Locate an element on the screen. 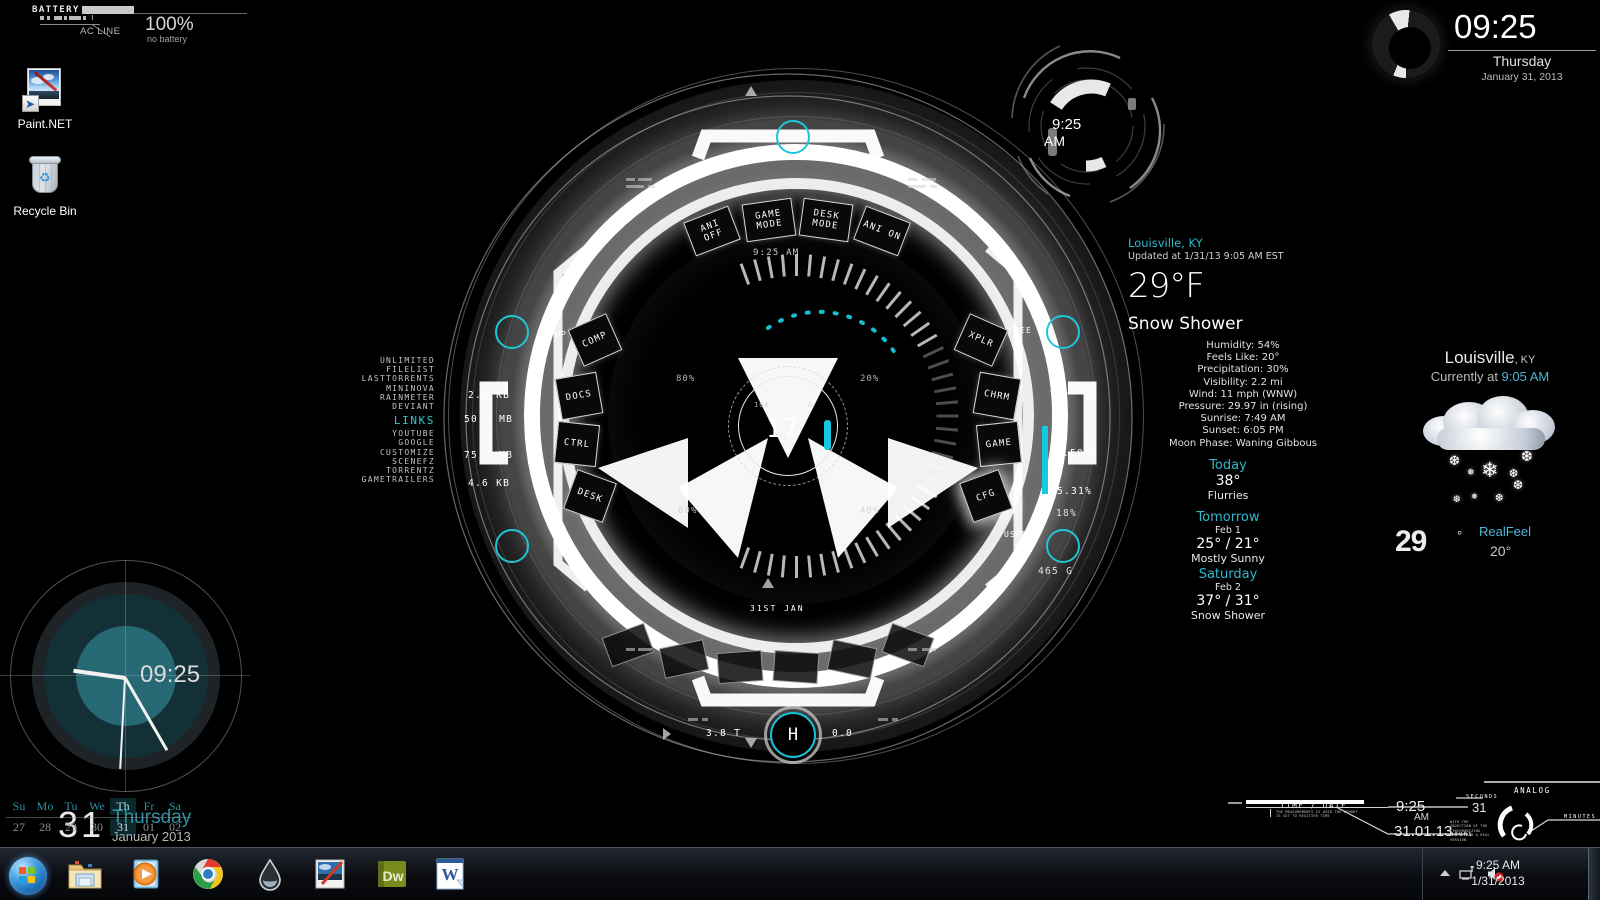  calendar-header-su: Su is located at coordinates (19, 806).